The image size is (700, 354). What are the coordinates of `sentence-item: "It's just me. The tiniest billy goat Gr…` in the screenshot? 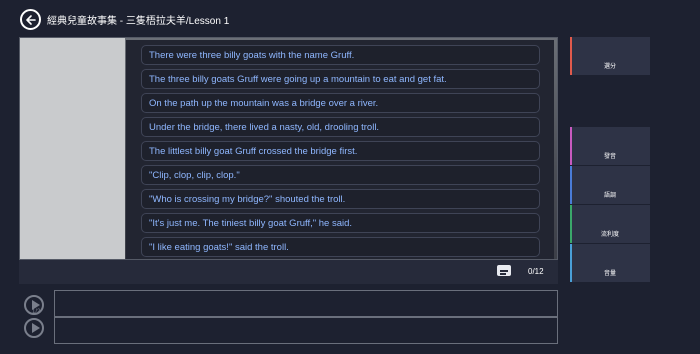 It's located at (340, 223).